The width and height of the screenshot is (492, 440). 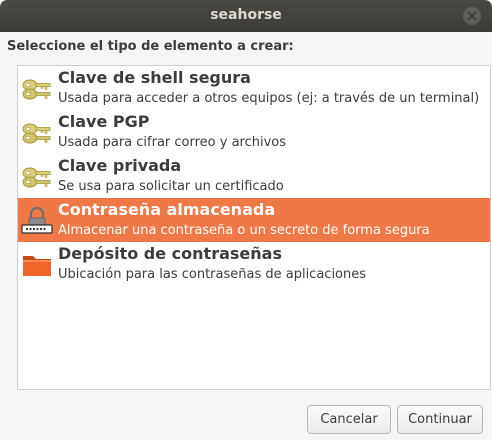 I want to click on prompt-label: Seleccione el tipo de elemento a crear:, so click(x=150, y=46).